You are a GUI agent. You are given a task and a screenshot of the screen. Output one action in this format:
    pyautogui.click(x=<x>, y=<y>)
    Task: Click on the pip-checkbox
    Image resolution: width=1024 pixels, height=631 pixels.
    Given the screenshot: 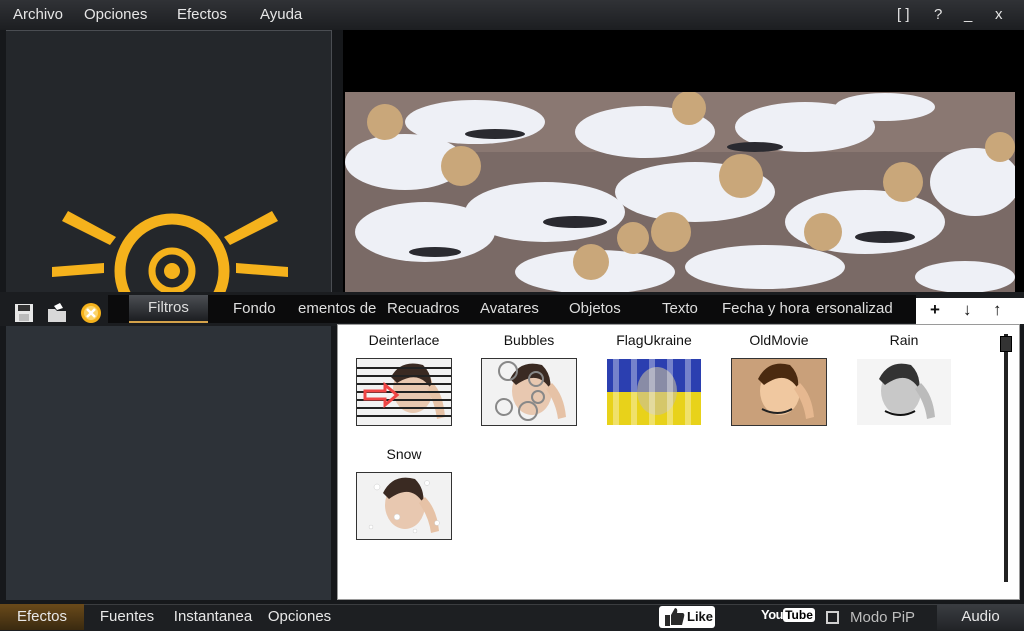 What is the action you would take?
    pyautogui.click(x=832, y=617)
    